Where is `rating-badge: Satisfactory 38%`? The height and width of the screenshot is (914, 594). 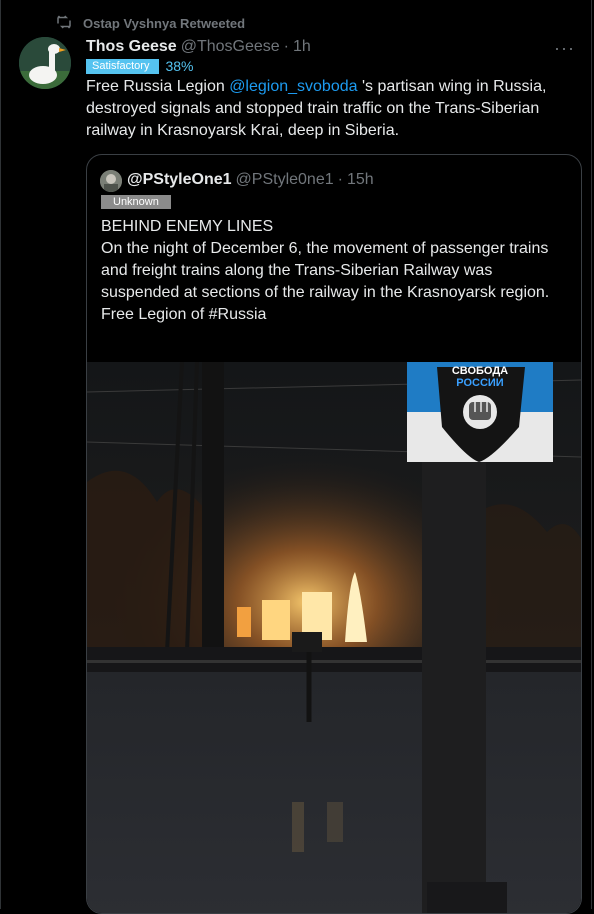
rating-badge: Satisfactory 38% is located at coordinates (140, 66).